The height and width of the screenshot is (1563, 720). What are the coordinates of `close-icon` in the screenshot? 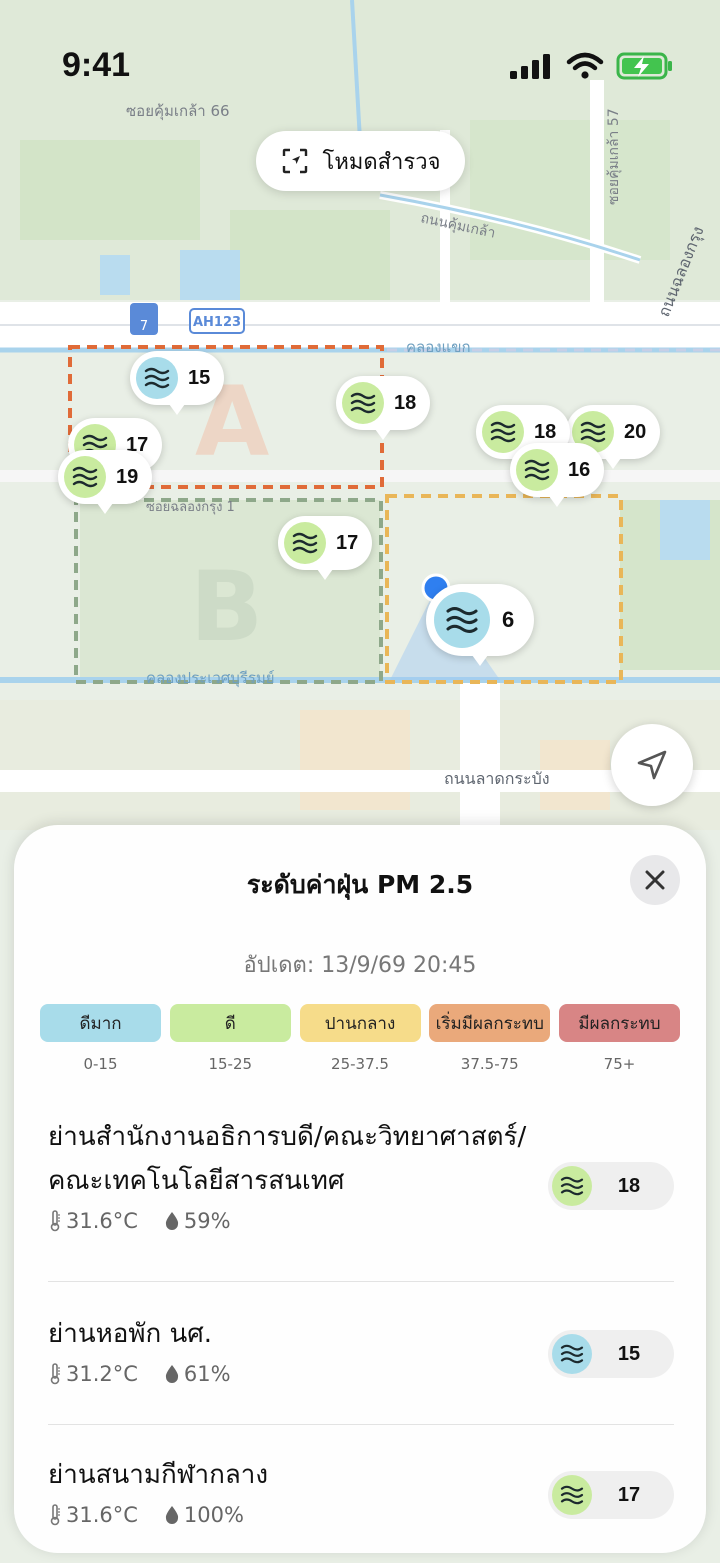 It's located at (655, 880).